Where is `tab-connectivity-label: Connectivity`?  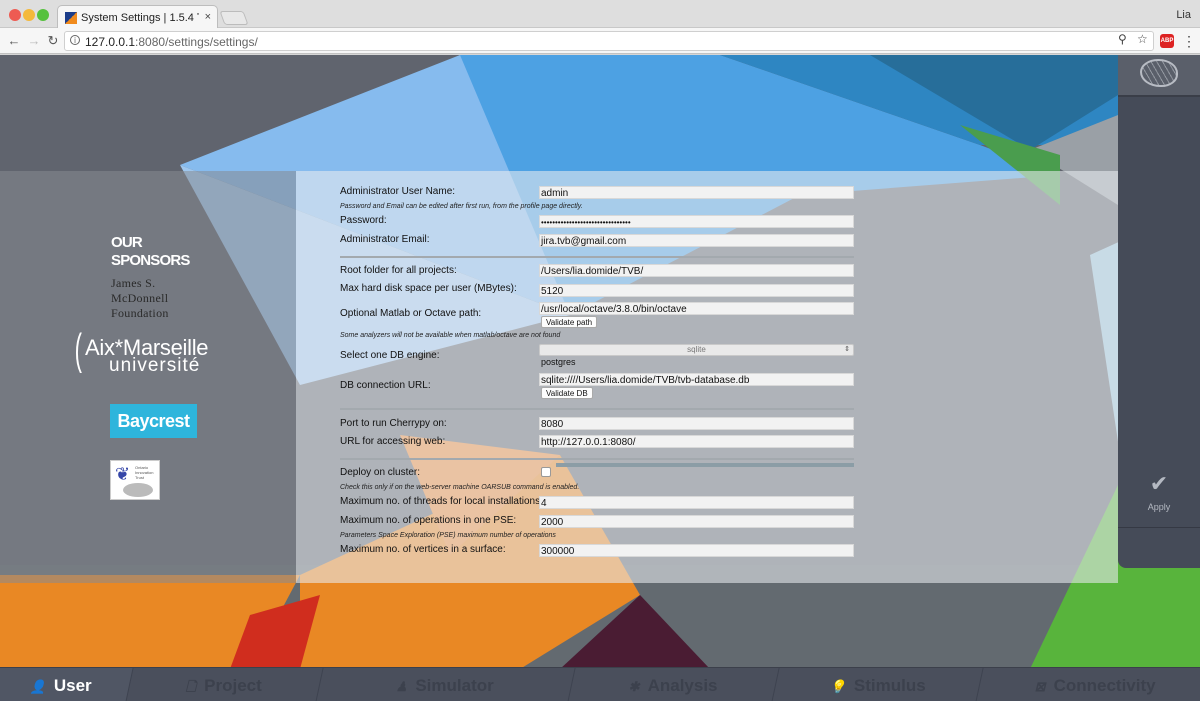 tab-connectivity-label: Connectivity is located at coordinates (1104, 685).